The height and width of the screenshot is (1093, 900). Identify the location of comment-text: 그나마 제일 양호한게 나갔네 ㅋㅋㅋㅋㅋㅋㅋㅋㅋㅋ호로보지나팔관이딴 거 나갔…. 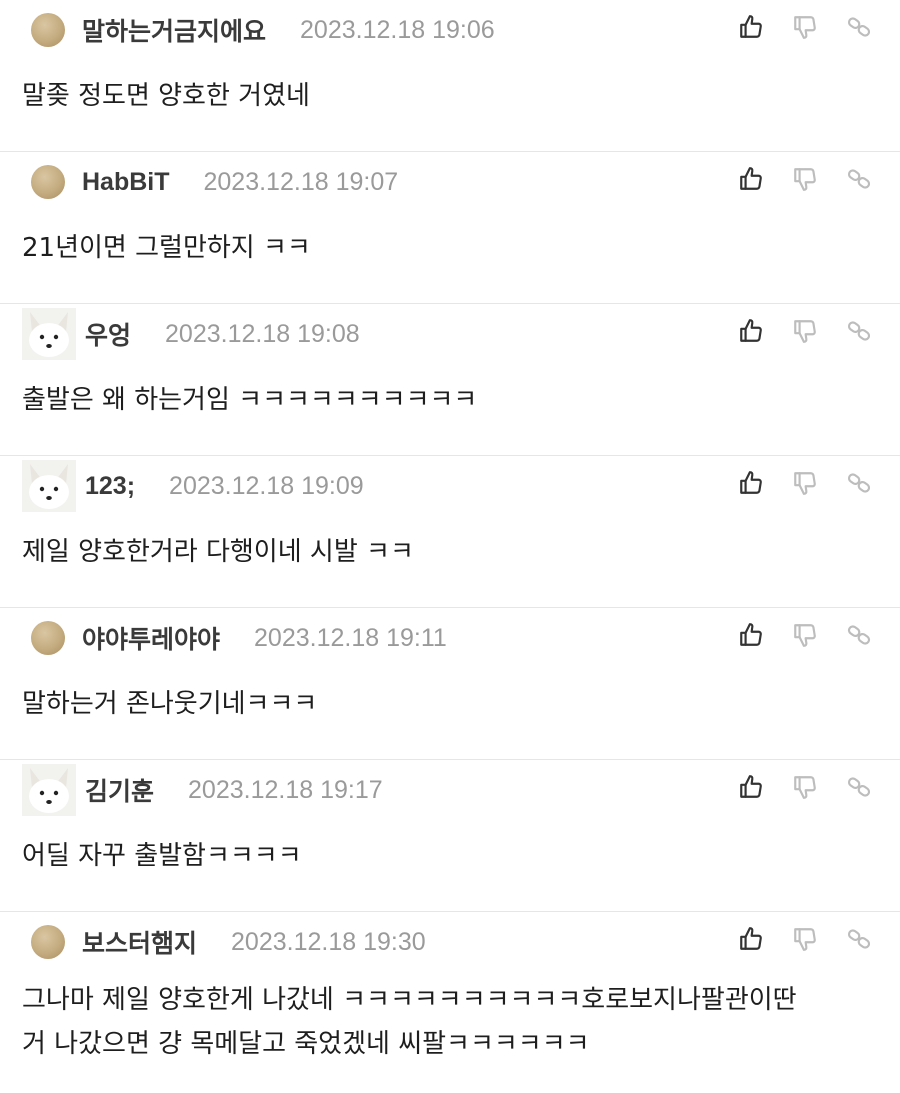
(409, 1022).